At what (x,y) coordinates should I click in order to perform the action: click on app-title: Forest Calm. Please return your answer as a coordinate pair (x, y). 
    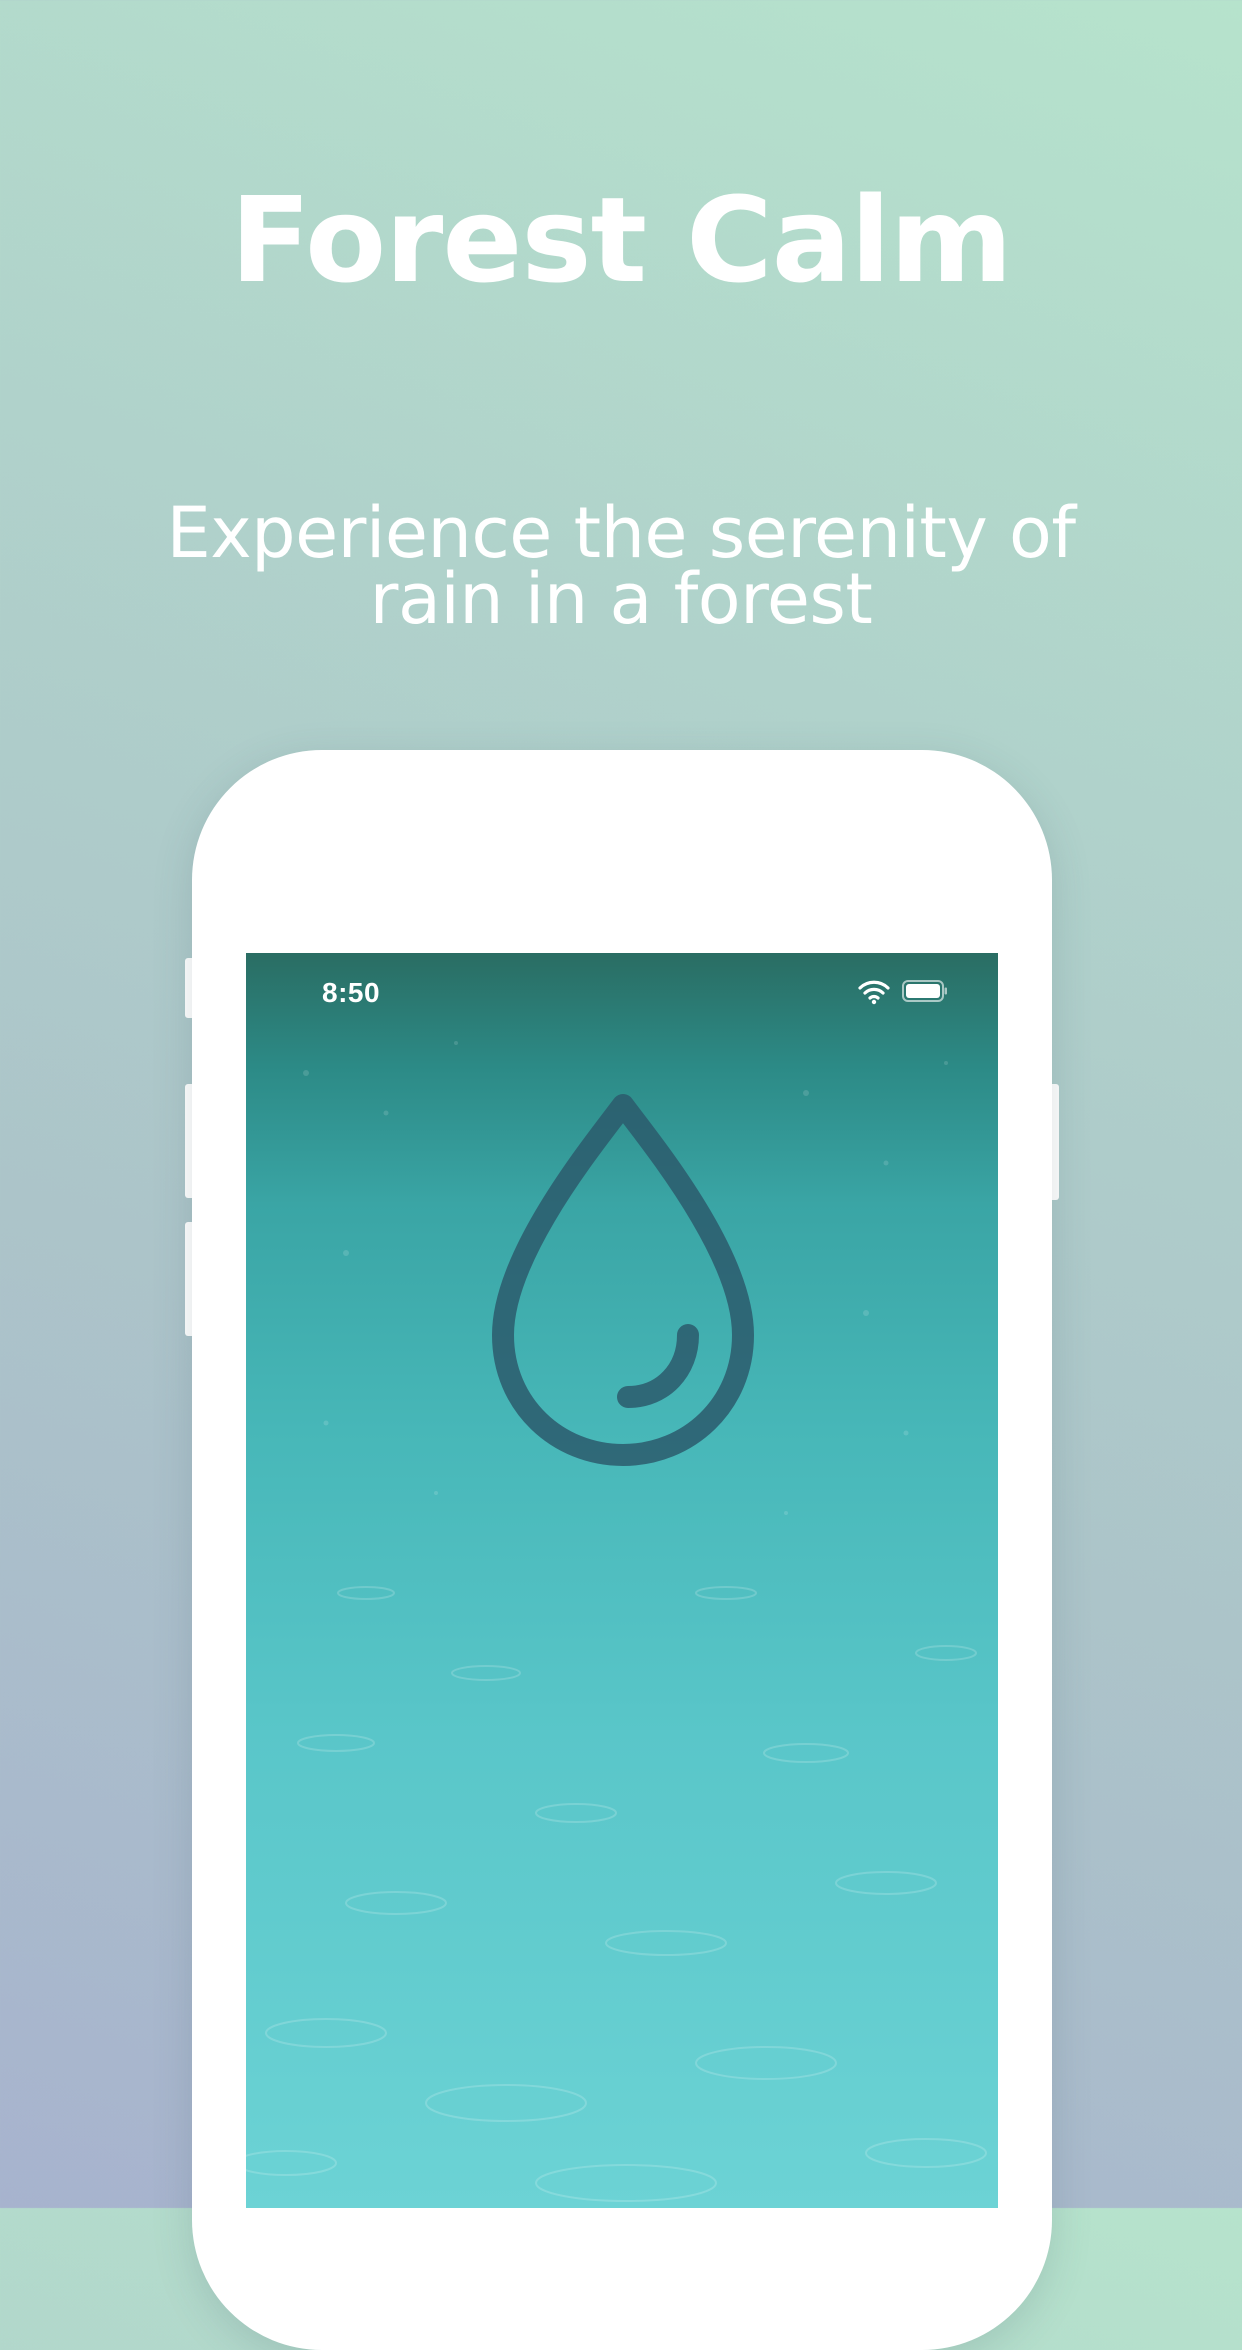
    Looking at the image, I should click on (621, 240).